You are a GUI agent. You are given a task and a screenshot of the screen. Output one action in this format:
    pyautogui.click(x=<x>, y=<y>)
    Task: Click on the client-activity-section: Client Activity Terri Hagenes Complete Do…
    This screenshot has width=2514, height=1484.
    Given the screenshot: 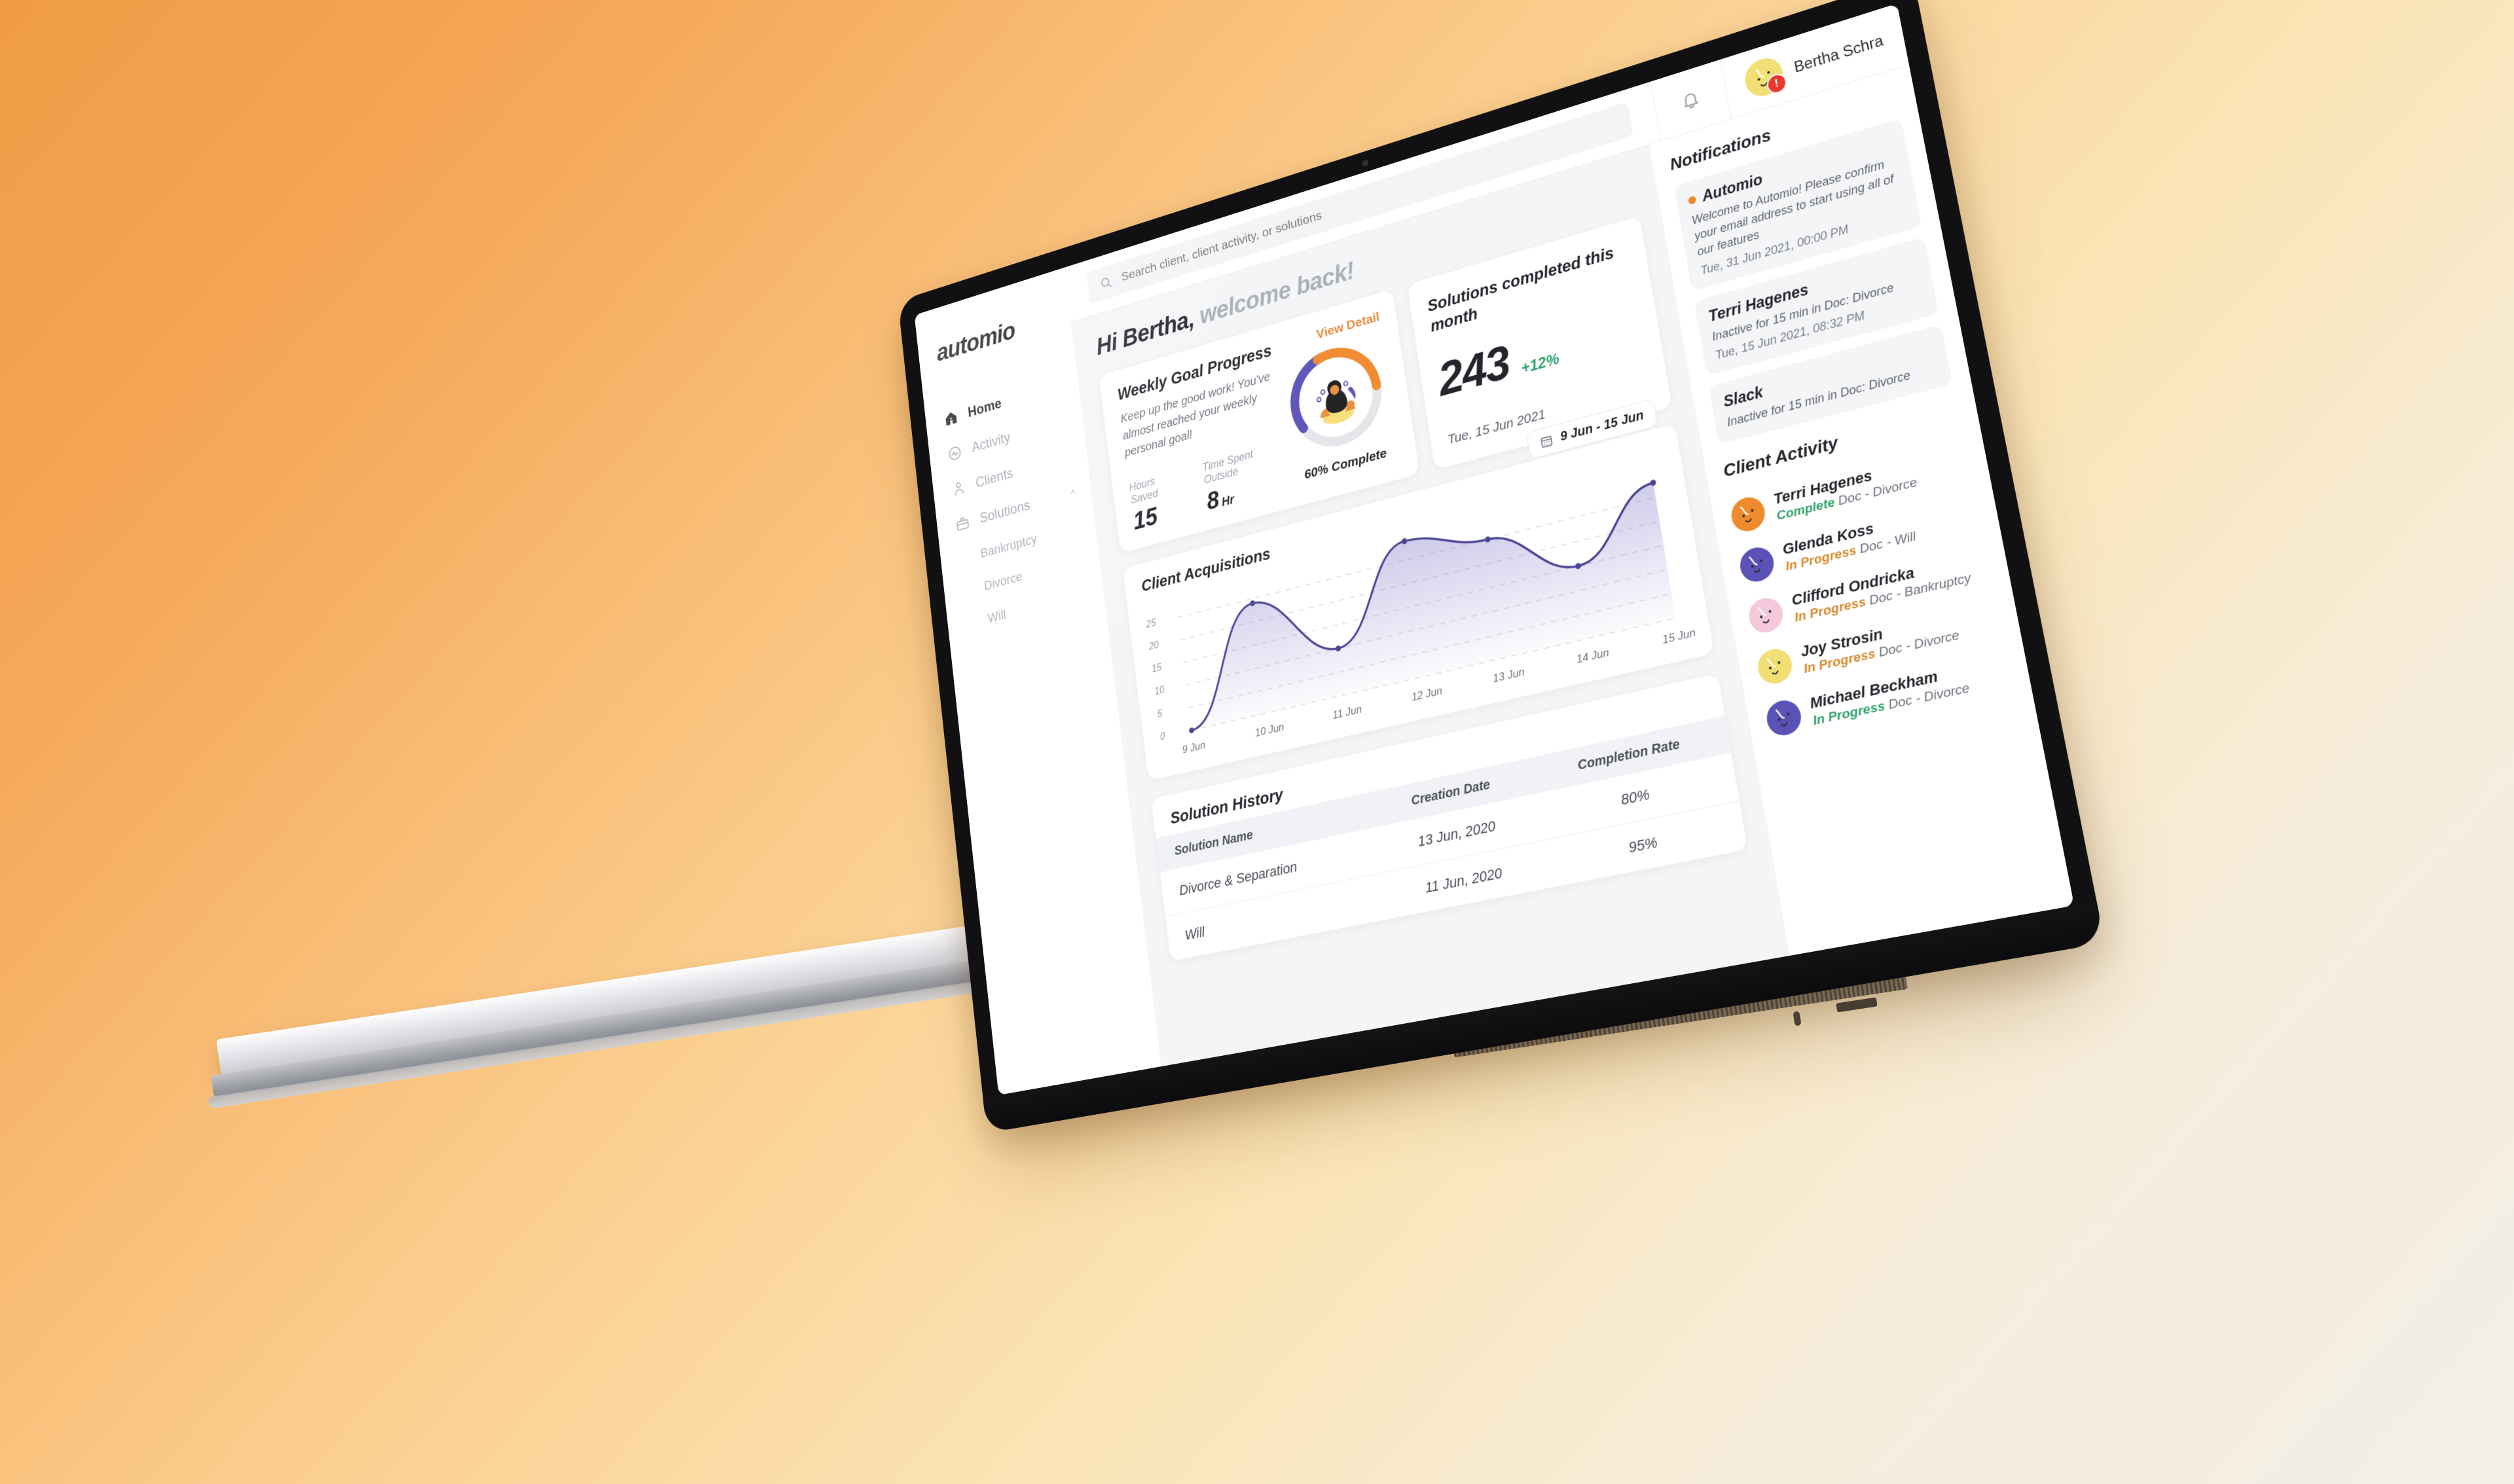 What is the action you would take?
    pyautogui.click(x=1868, y=575)
    